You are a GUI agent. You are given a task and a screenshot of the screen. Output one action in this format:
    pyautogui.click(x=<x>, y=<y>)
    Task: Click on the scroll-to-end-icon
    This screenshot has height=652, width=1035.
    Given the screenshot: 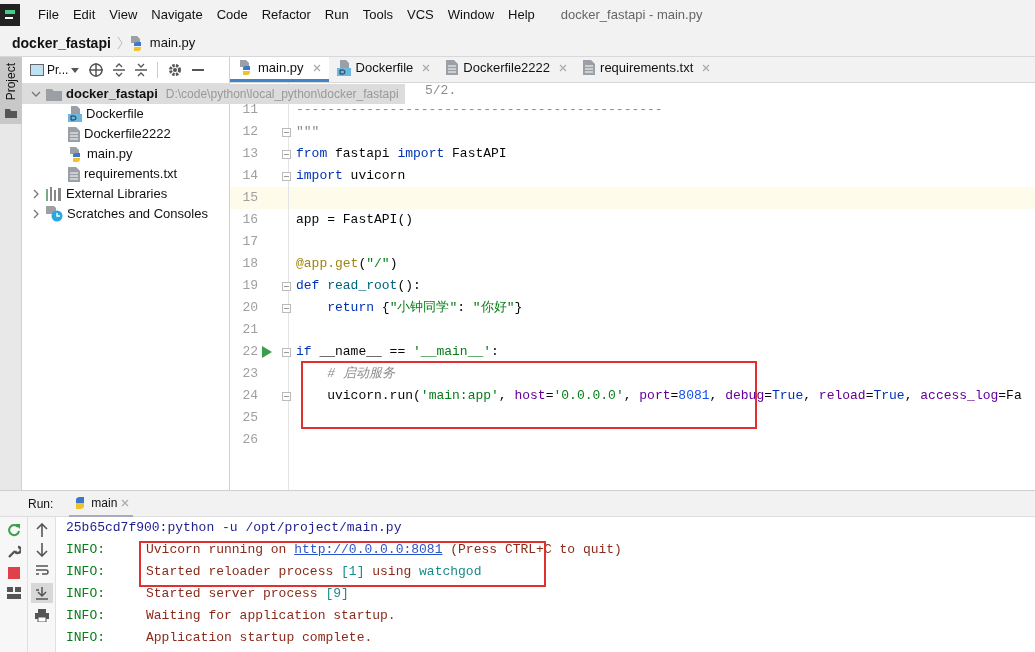 What is the action you would take?
    pyautogui.click(x=41, y=593)
    